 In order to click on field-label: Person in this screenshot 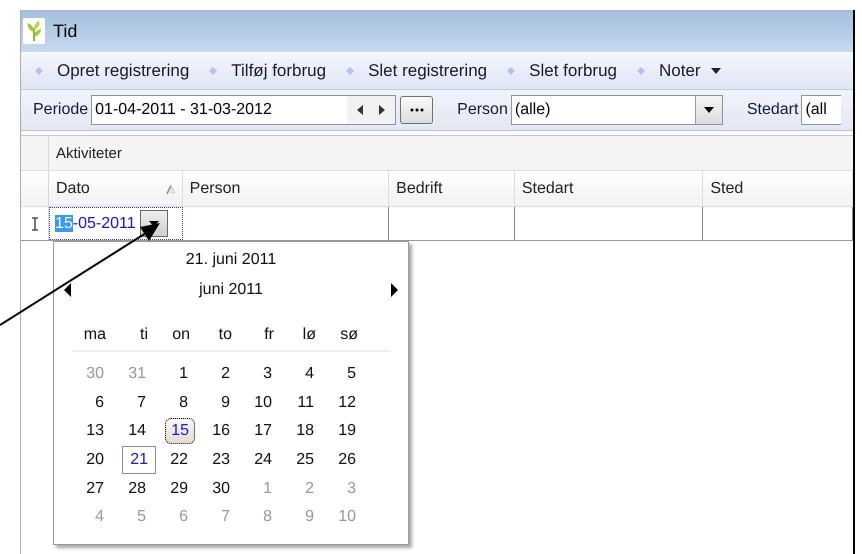, I will do `click(482, 110)`.